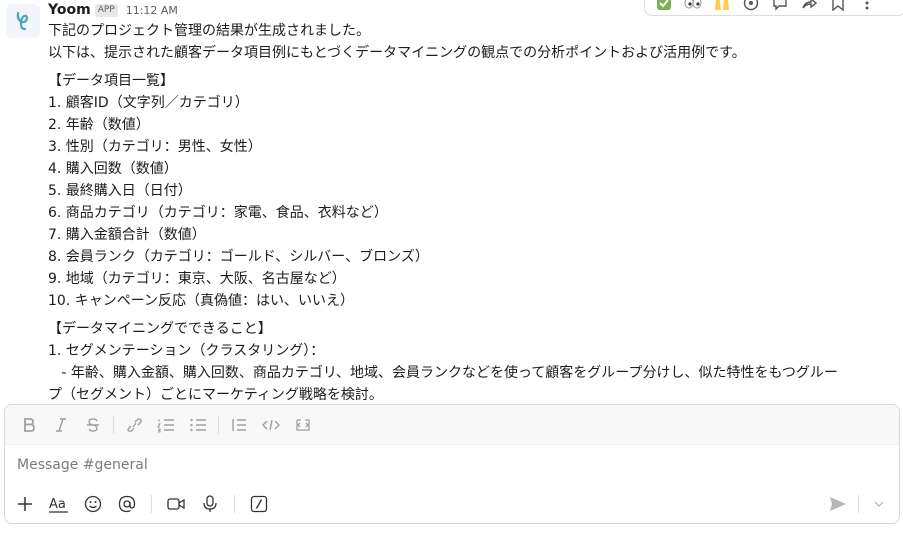 Image resolution: width=903 pixels, height=534 pixels. What do you see at coordinates (69, 10) in the screenshot?
I see `sender-name: Yoom` at bounding box center [69, 10].